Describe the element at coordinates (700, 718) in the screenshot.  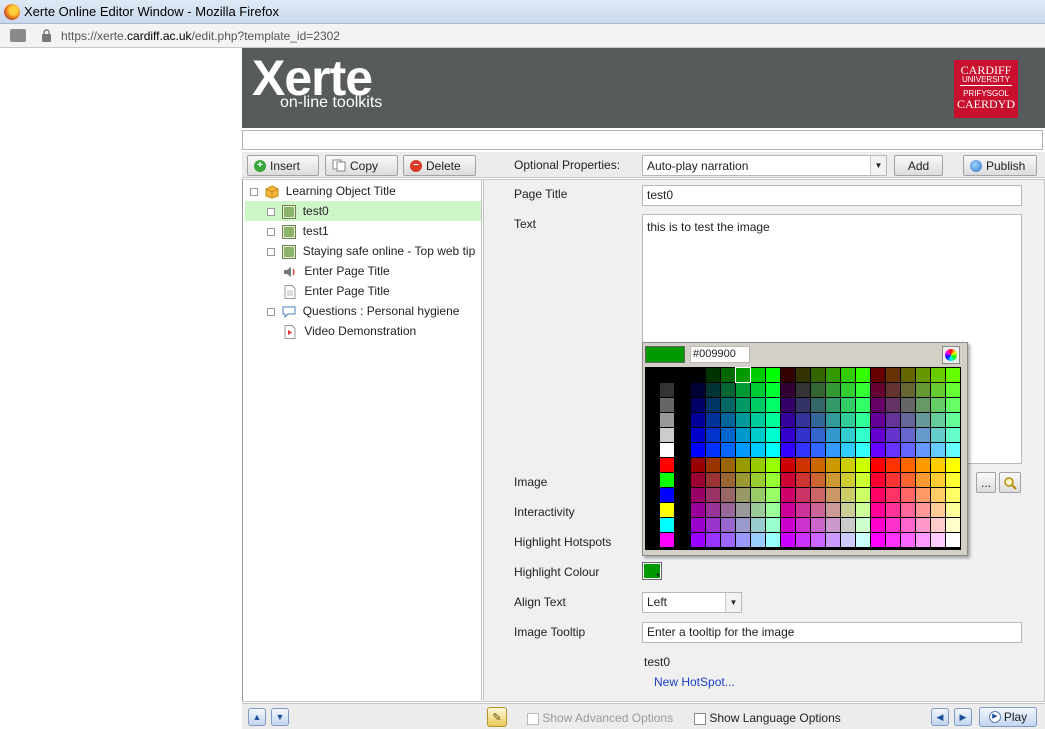
I see `show-language-checkbox` at that location.